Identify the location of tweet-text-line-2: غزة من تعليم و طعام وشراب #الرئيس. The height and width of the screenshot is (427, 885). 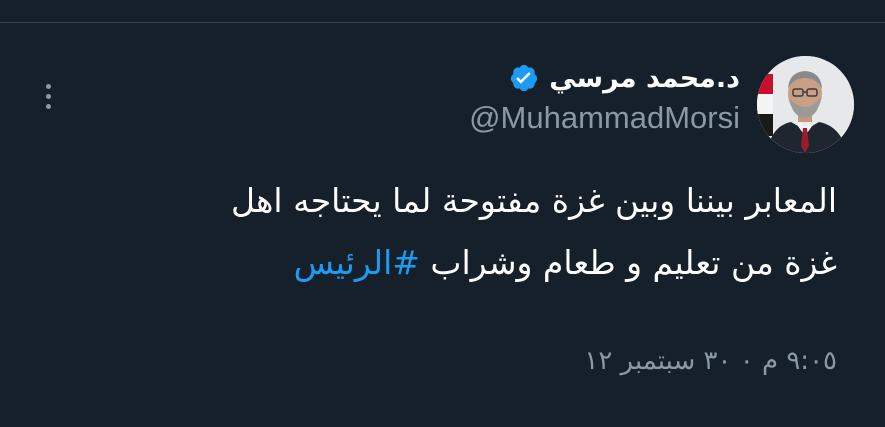
(437, 263).